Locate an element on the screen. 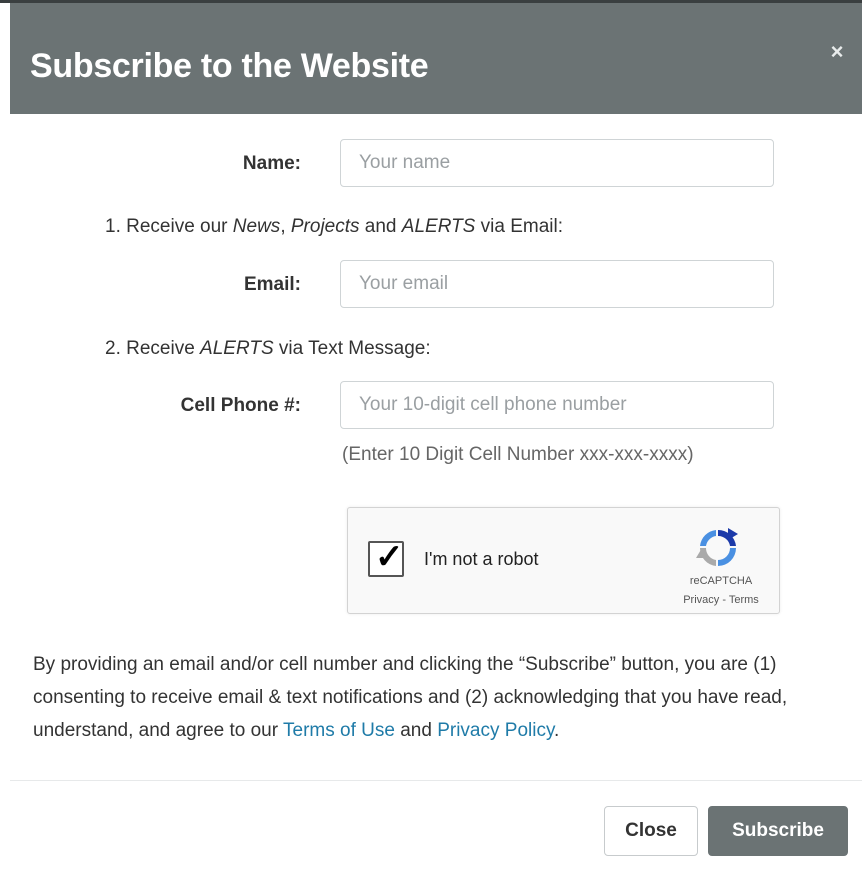  recaptcha-label: I'm not a robot is located at coordinates (481, 559).